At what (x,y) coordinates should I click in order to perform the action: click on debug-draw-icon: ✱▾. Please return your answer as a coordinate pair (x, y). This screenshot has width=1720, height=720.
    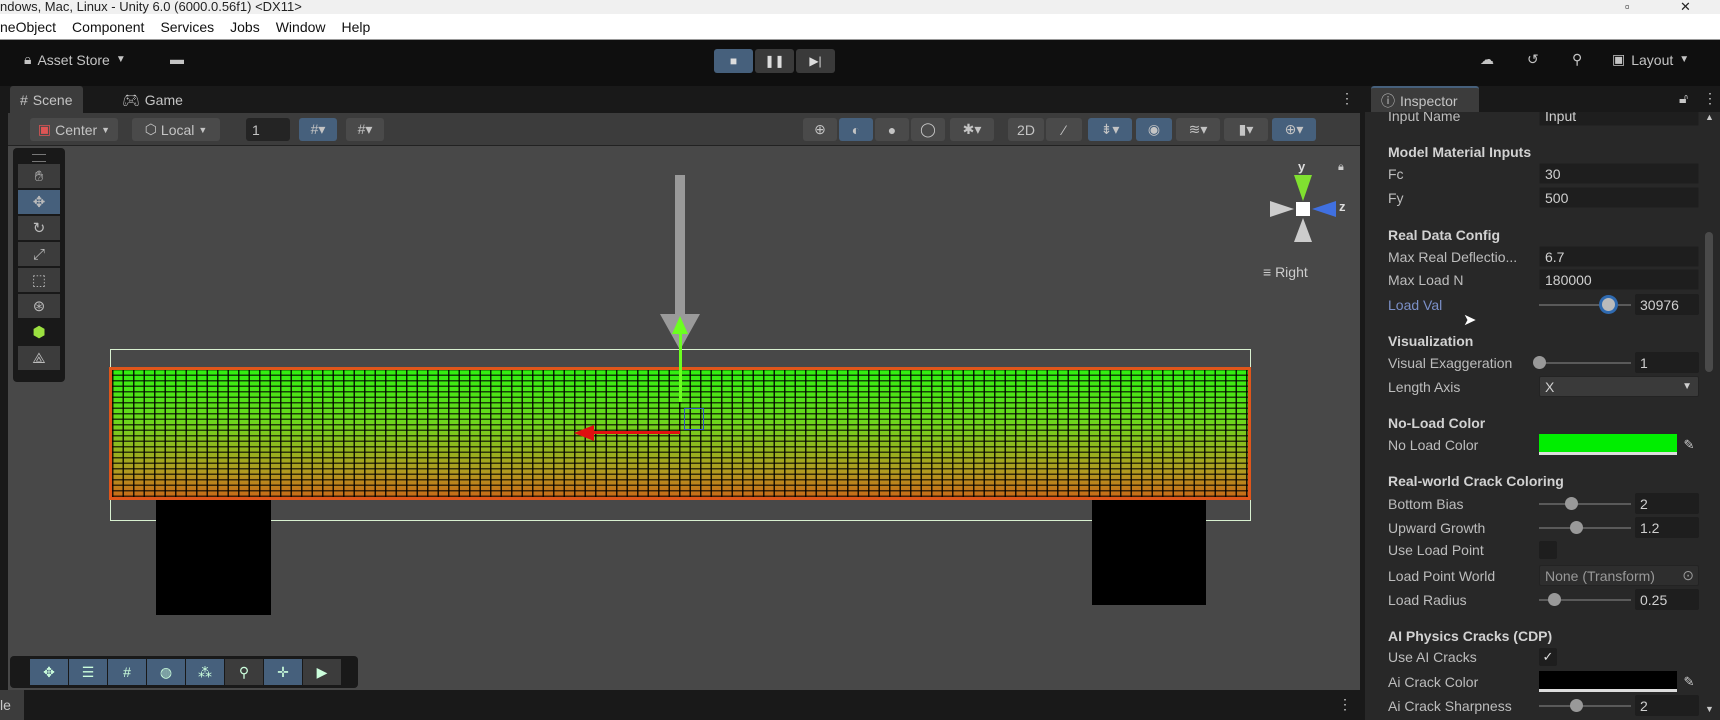
    Looking at the image, I should click on (972, 129).